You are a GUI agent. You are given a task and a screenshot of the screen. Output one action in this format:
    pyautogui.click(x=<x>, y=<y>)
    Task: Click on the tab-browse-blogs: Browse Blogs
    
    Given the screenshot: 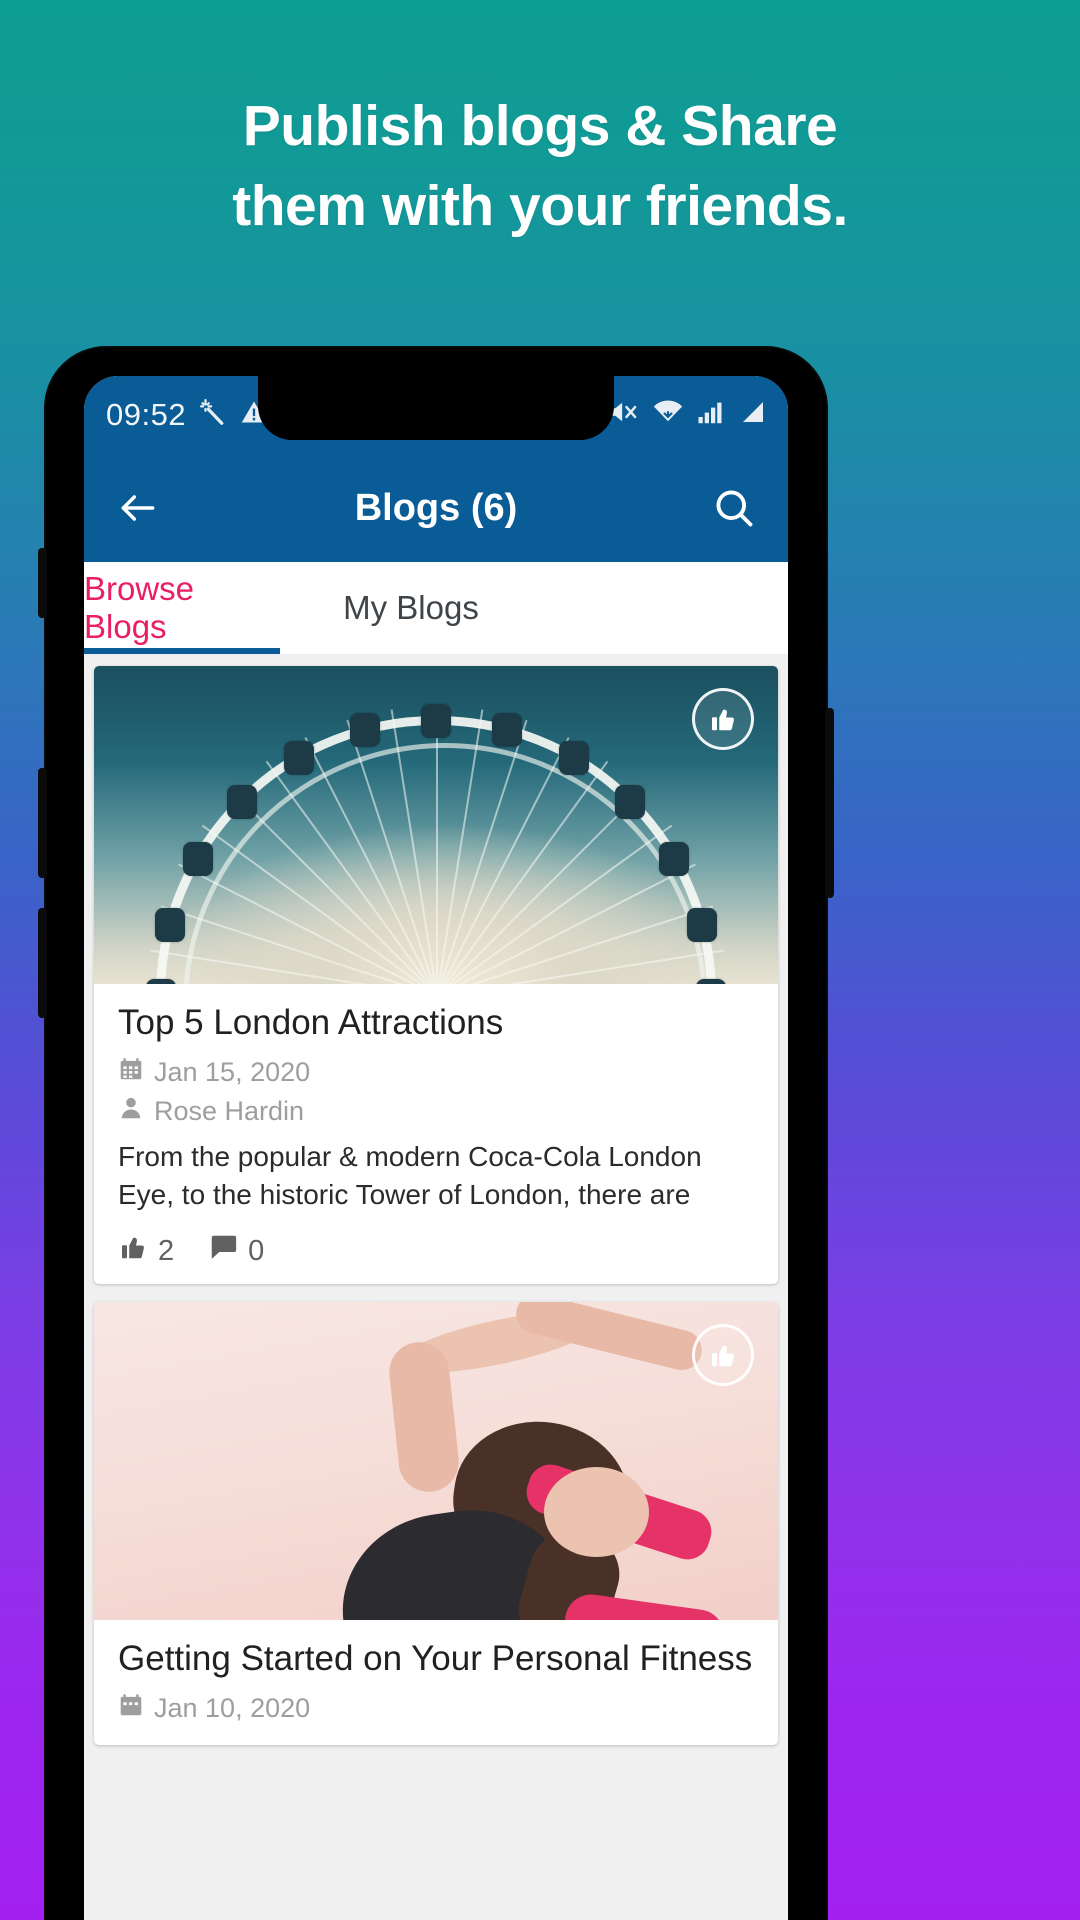 What is the action you would take?
    pyautogui.click(x=182, y=608)
    